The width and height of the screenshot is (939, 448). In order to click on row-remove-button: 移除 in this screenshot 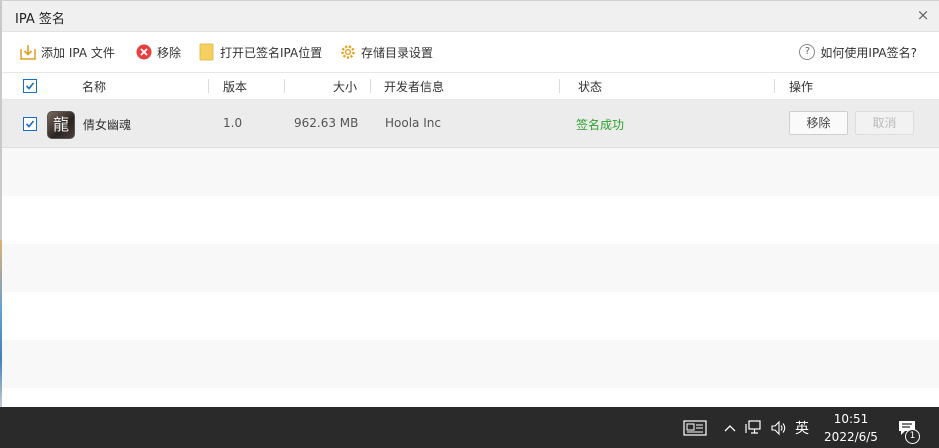, I will do `click(818, 123)`.